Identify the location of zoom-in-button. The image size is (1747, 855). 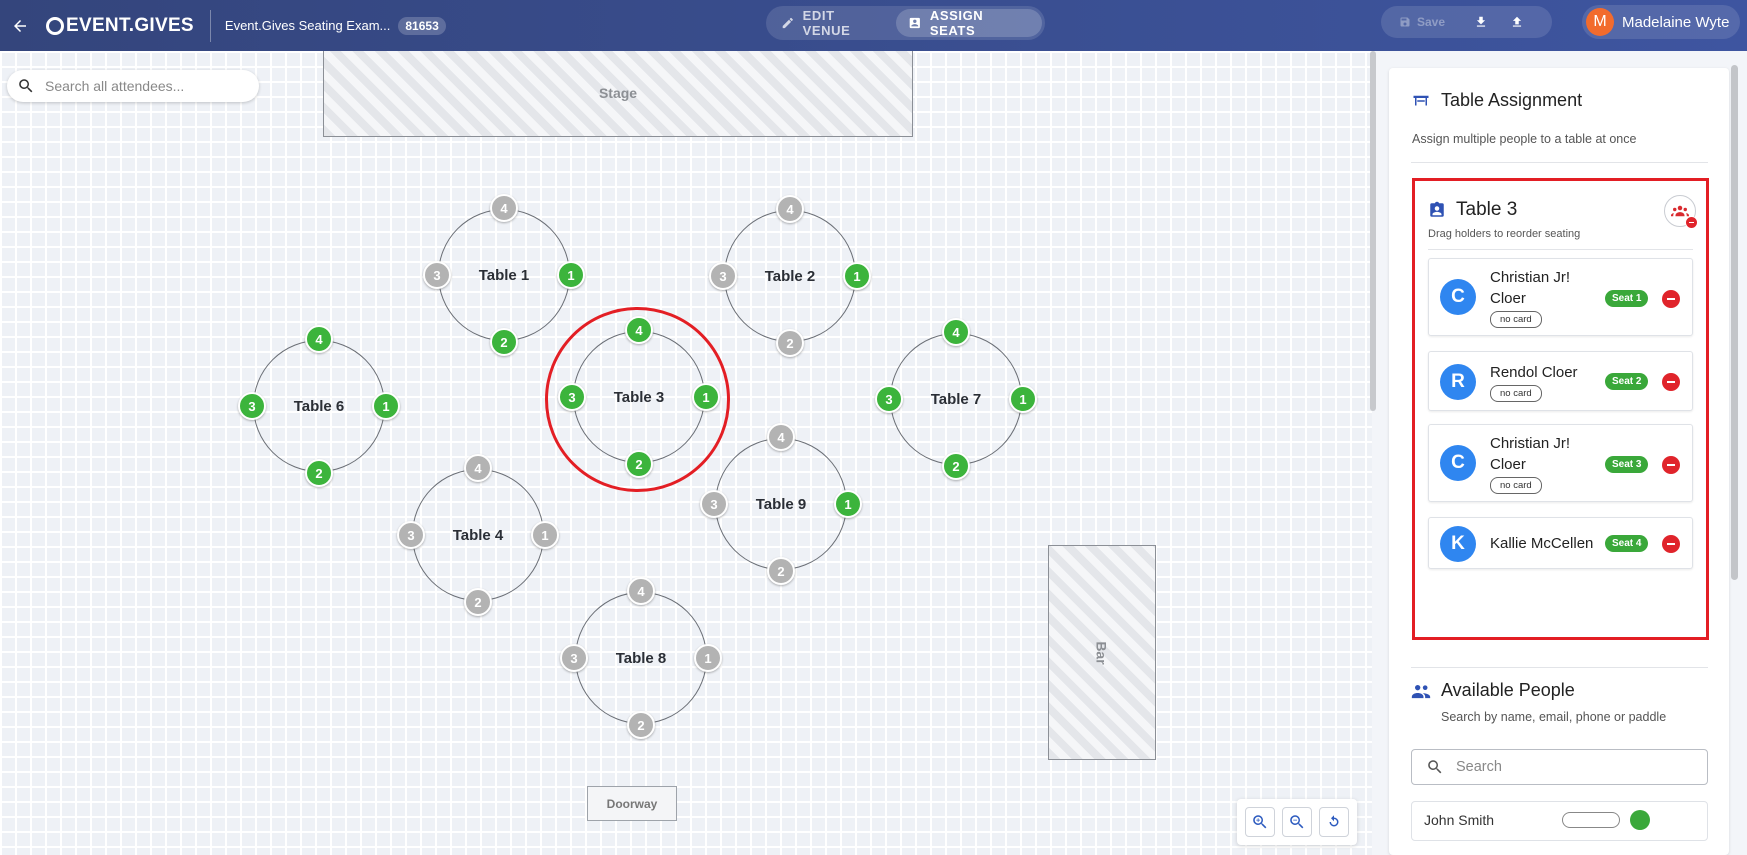
(1259, 822).